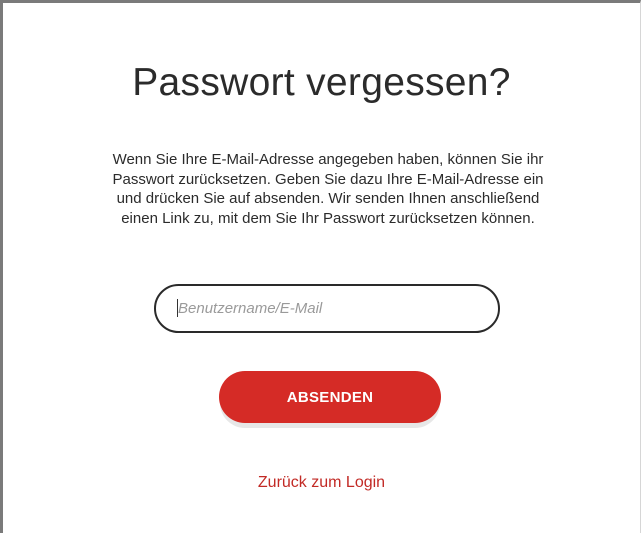 Image resolution: width=641 pixels, height=533 pixels. Describe the element at coordinates (327, 308) in the screenshot. I see `email-field` at that location.